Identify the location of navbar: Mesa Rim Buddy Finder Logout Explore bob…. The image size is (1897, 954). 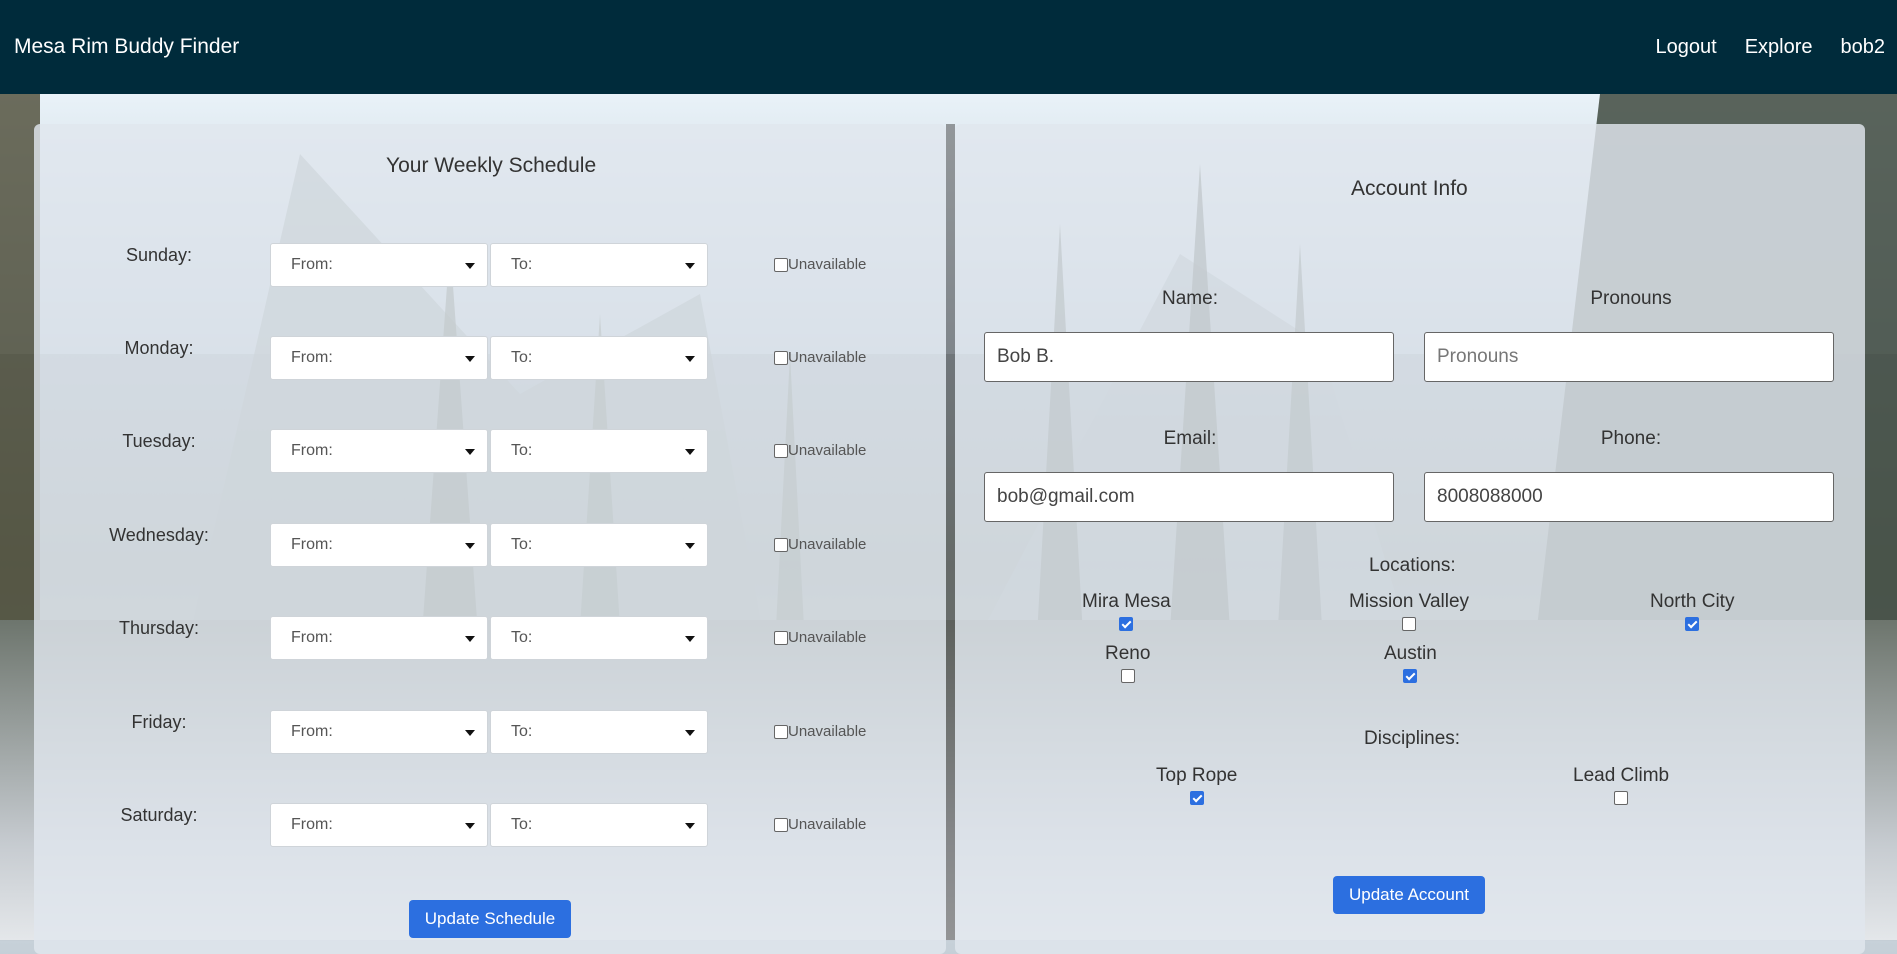
(948, 47).